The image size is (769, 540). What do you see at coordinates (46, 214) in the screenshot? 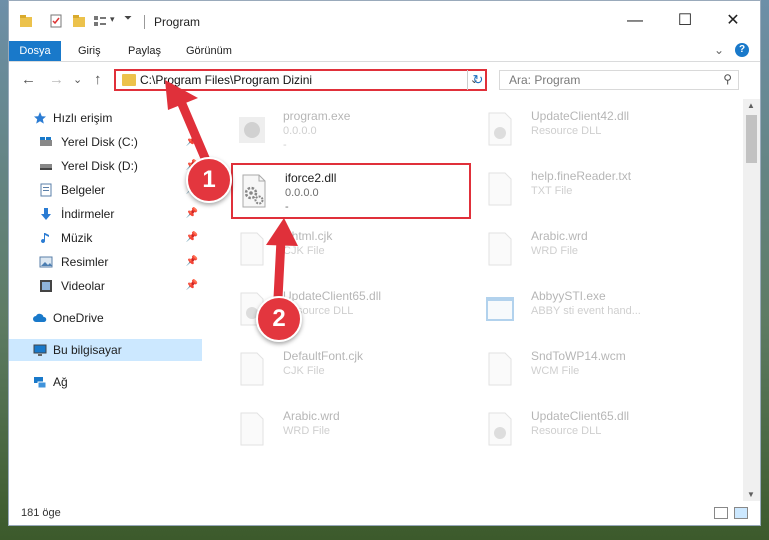
I see `download-icon` at bounding box center [46, 214].